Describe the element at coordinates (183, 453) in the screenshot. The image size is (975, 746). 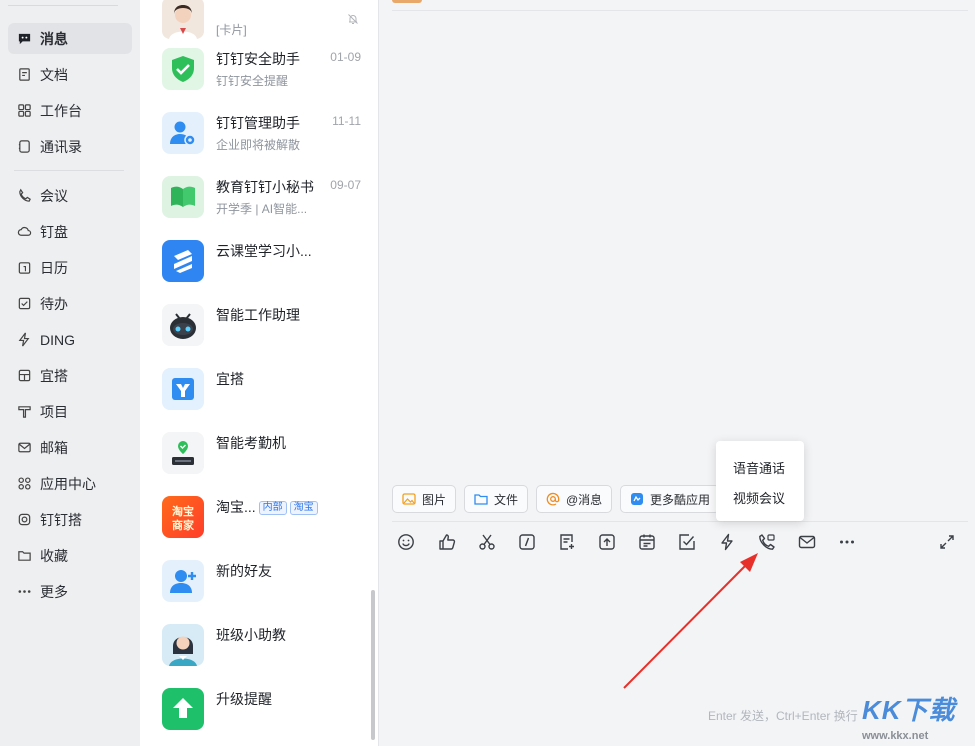
I see `attendance-device-avatar` at that location.